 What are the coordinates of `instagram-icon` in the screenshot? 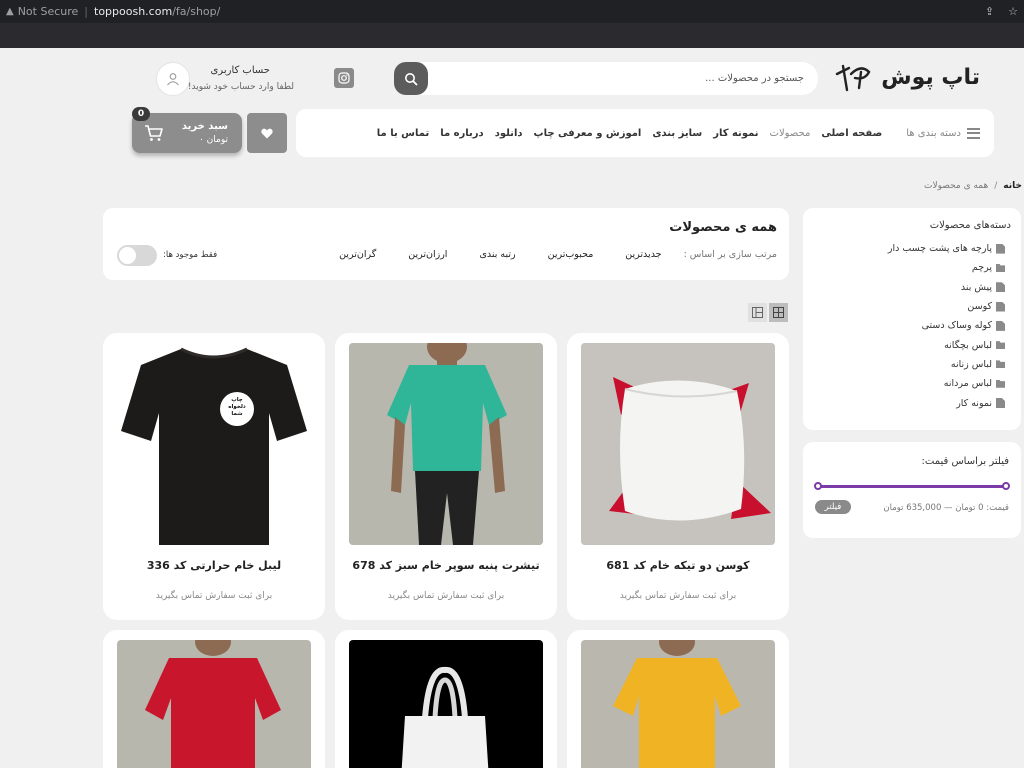 It's located at (344, 78).